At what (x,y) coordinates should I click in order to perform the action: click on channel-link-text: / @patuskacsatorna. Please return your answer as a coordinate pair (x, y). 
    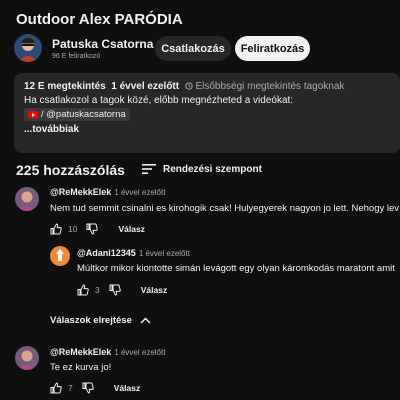
    Looking at the image, I should click on (83, 114).